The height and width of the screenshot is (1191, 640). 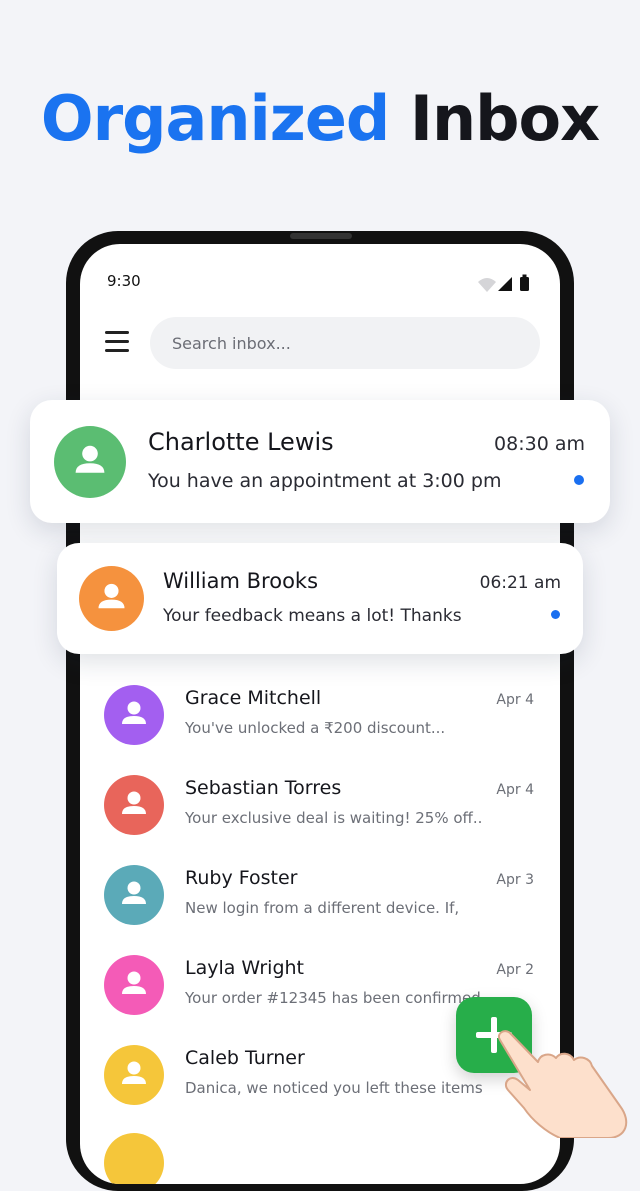 I want to click on next-avatar-peek, so click(x=134, y=1158).